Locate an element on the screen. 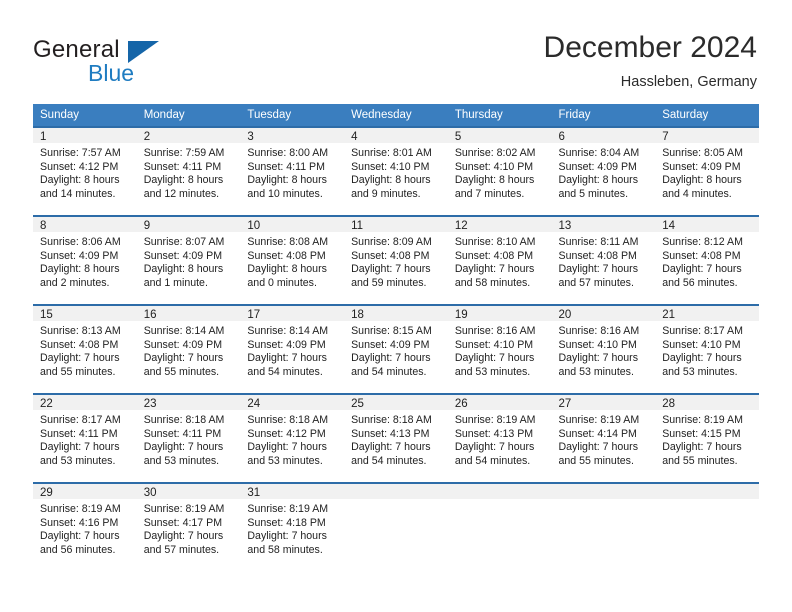 The image size is (792, 612). day-number: 1 is located at coordinates (85, 134).